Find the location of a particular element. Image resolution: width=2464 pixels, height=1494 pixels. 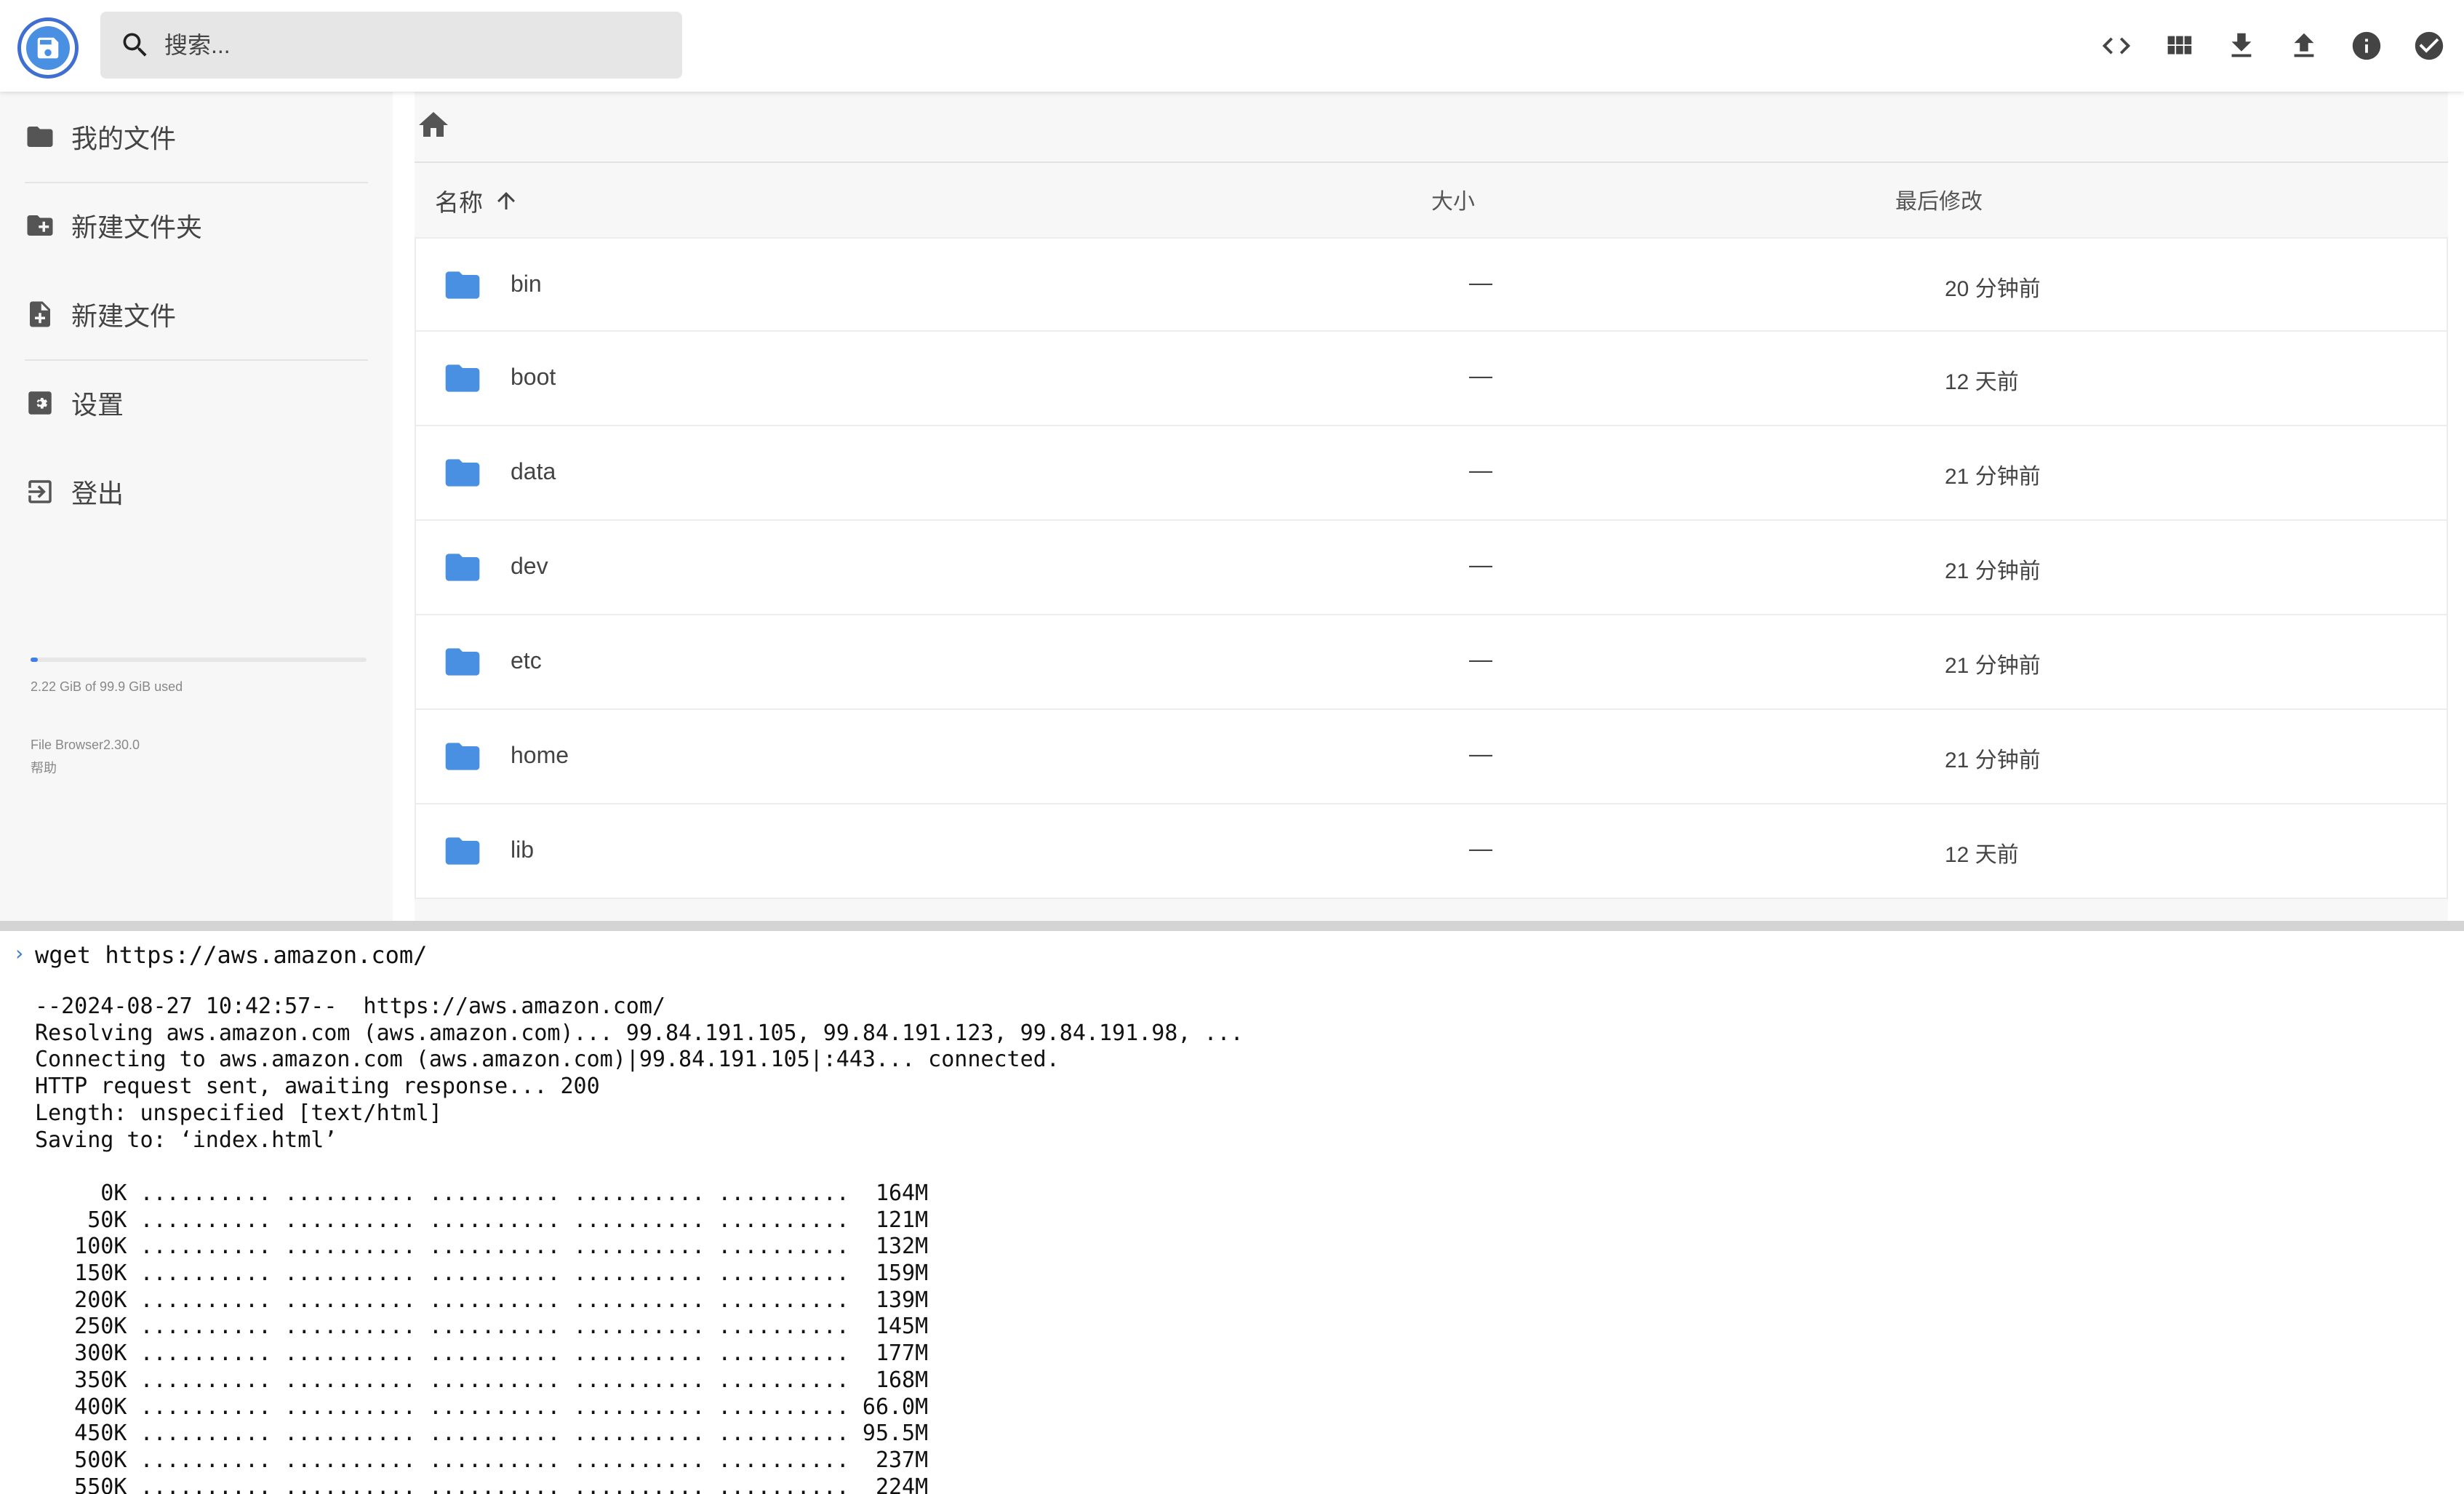

arrow-up-icon is located at coordinates (506, 200).